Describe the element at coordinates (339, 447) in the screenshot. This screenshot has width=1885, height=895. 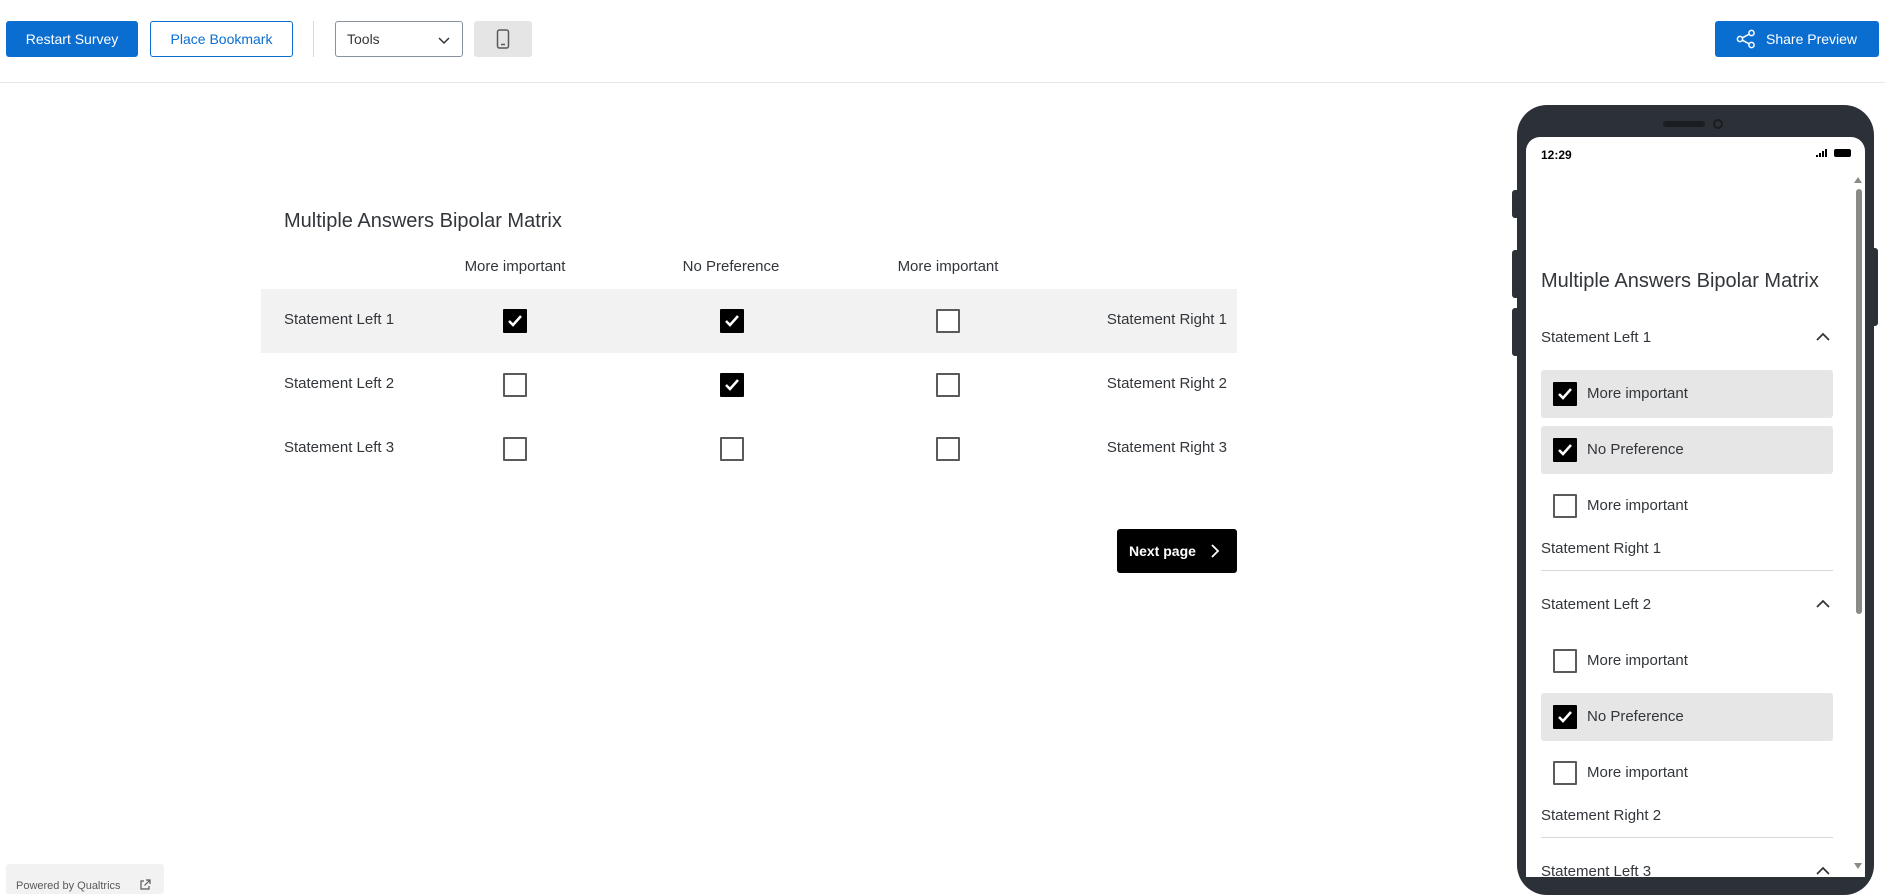
I see `statement-left: Statement Left 3` at that location.